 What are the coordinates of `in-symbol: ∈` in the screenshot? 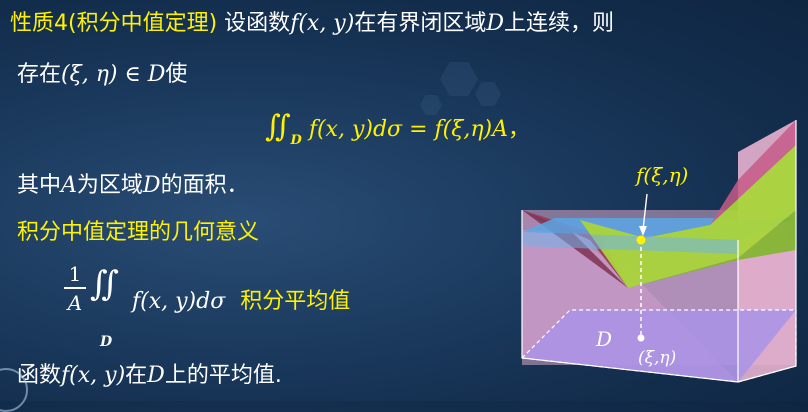 It's located at (132, 74).